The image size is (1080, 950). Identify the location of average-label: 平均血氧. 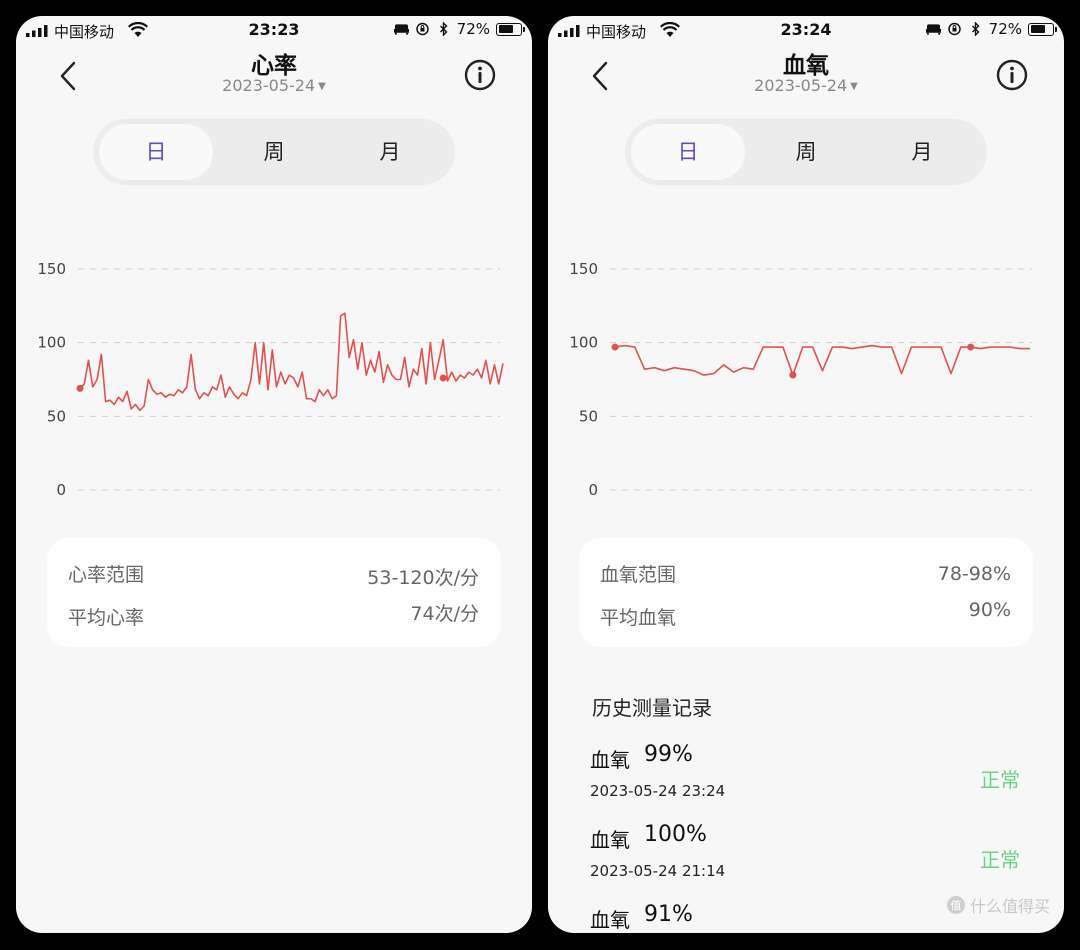
(638, 618).